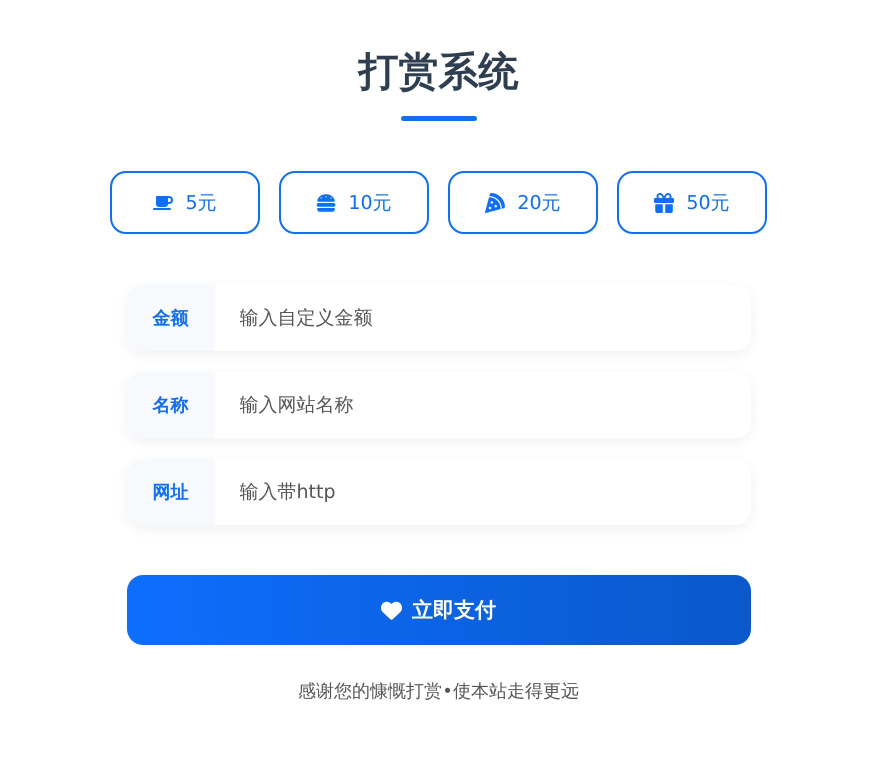 The width and height of the screenshot is (877, 781). I want to click on footer-text: 感谢您的慷慨打赏•使本站走得更远, so click(438, 691).